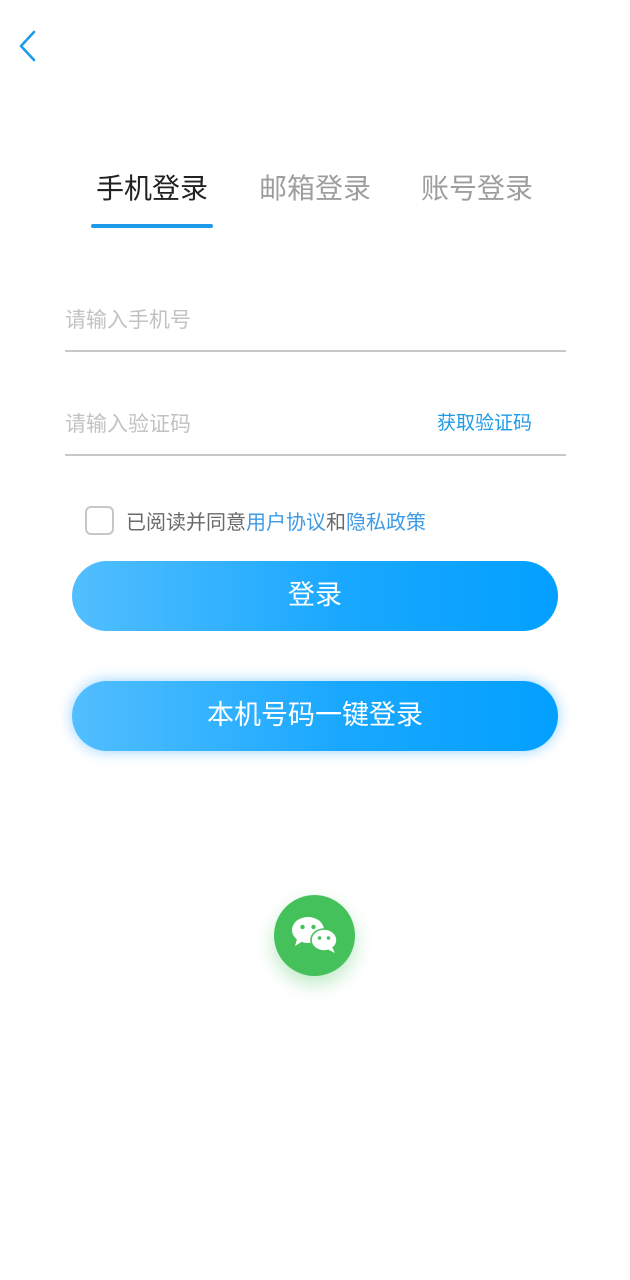  Describe the element at coordinates (315, 189) in the screenshot. I see `tab-email-login: 邮箱登录` at that location.